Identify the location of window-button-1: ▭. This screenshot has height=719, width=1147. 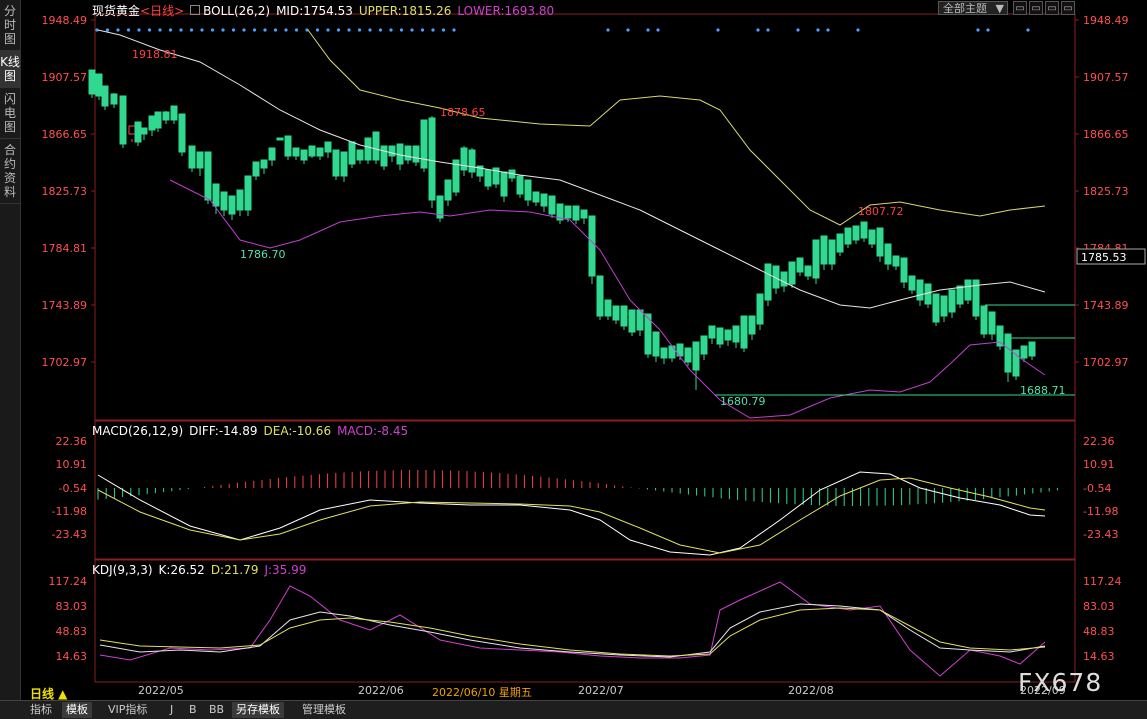
(1020, 8).